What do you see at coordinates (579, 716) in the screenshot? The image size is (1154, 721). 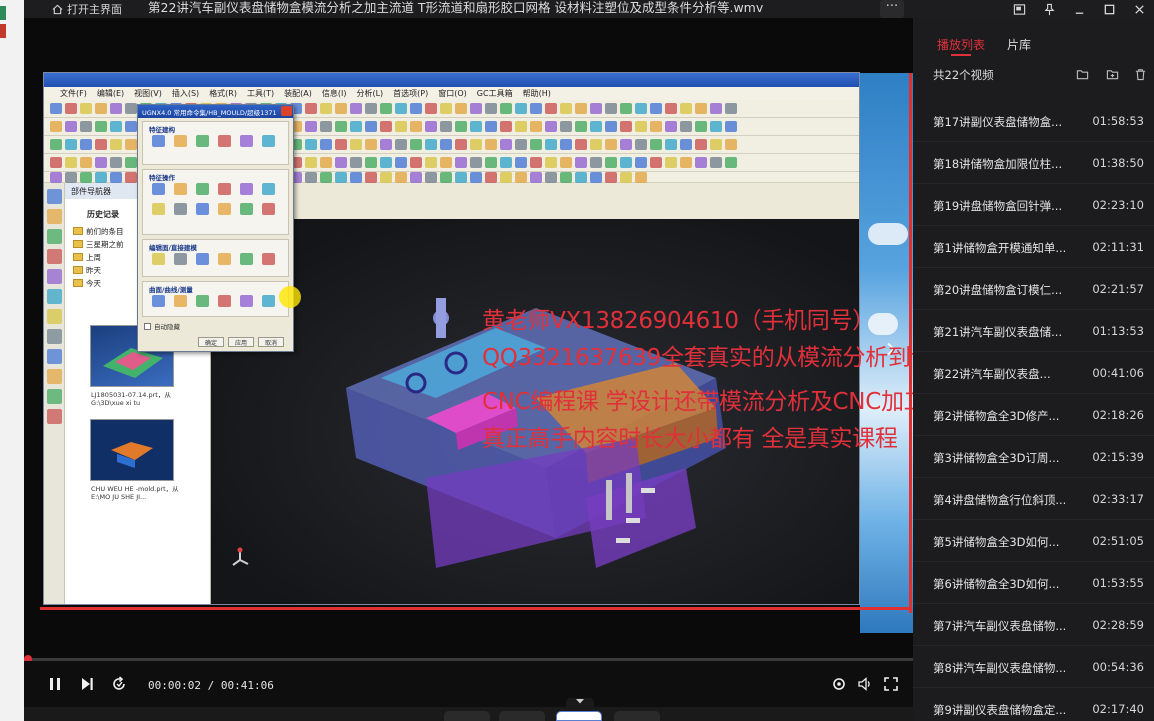 I see `taskbar-thumb-active` at bounding box center [579, 716].